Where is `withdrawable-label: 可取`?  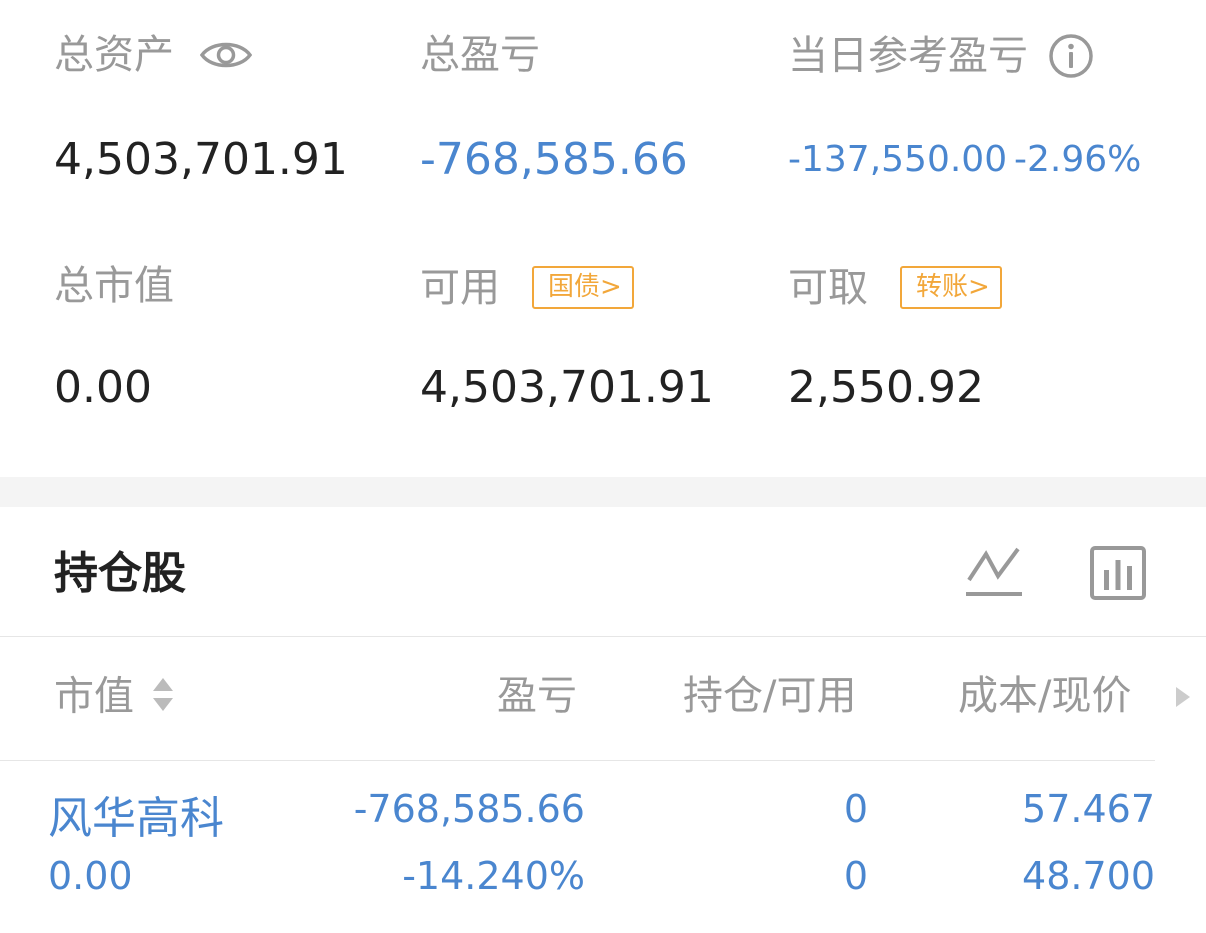
withdrawable-label: 可取 is located at coordinates (828, 287).